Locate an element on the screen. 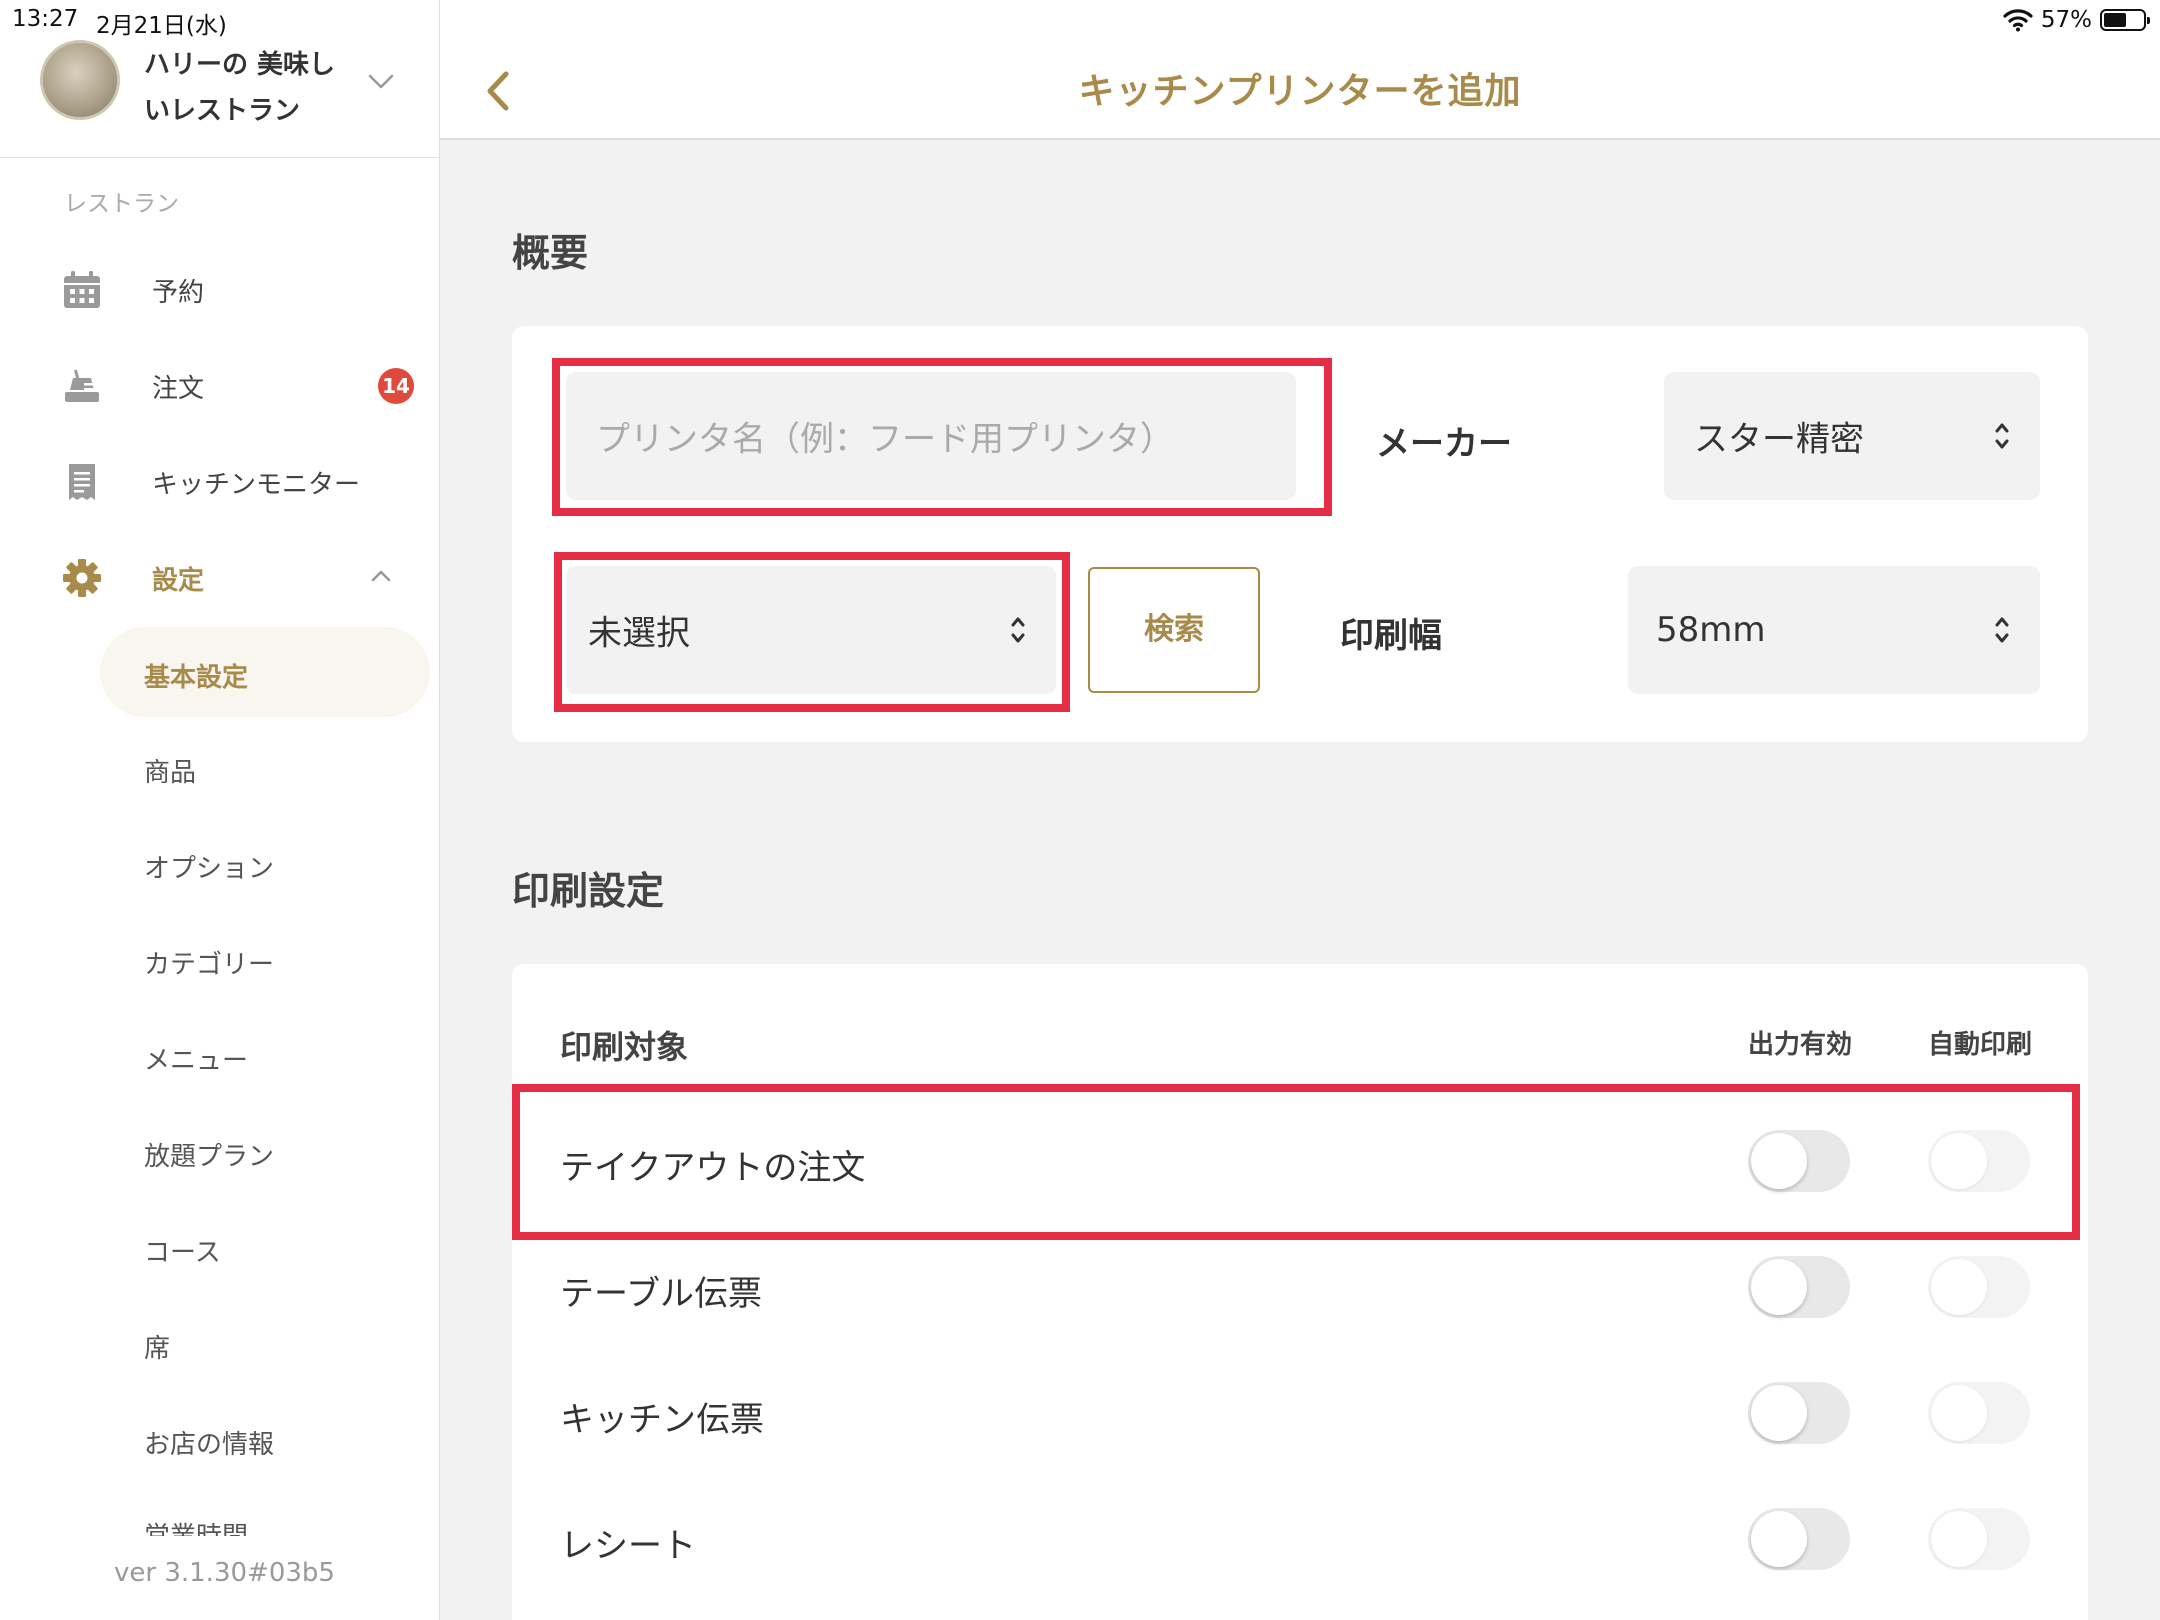 This screenshot has height=1620, width=2160. battery-percentage: 57% is located at coordinates (2066, 20).